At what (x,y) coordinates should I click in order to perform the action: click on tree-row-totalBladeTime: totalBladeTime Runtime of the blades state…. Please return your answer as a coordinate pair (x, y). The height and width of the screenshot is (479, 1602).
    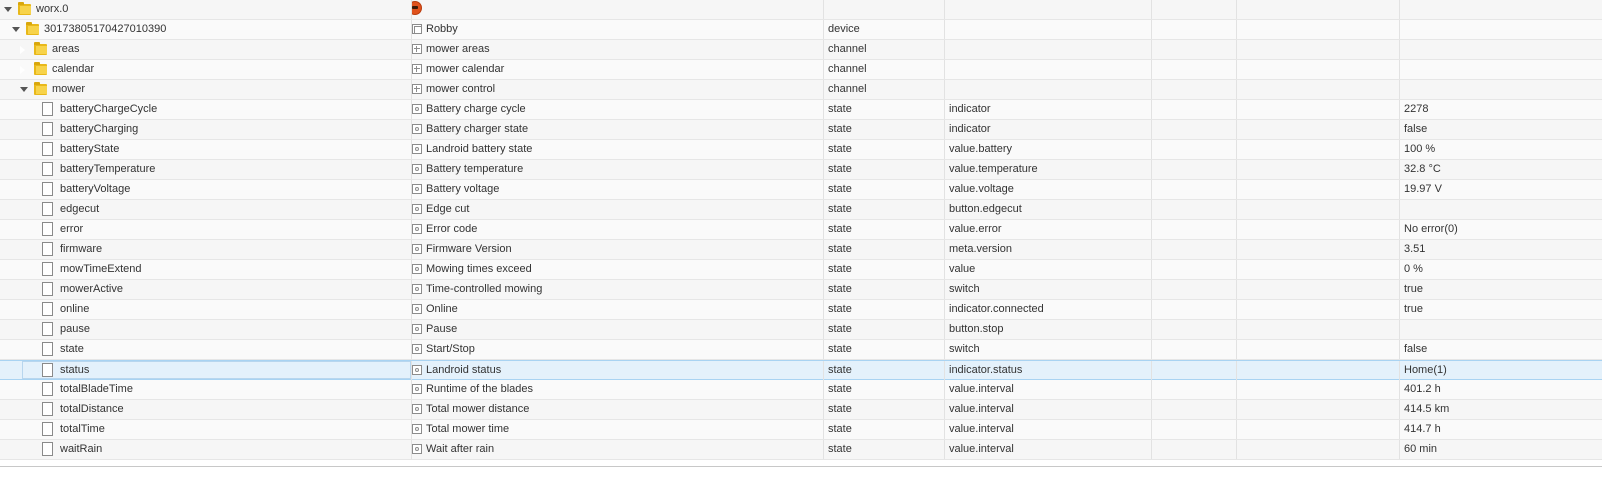
    Looking at the image, I should click on (801, 390).